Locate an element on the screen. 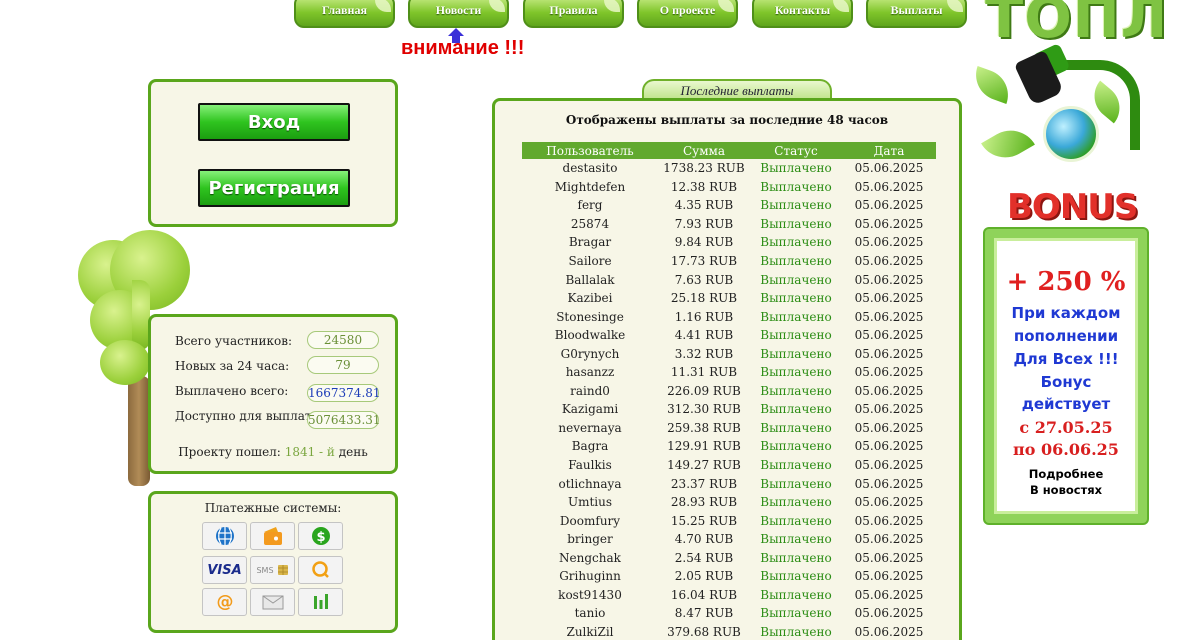  nav-label: Контакты is located at coordinates (802, 10).